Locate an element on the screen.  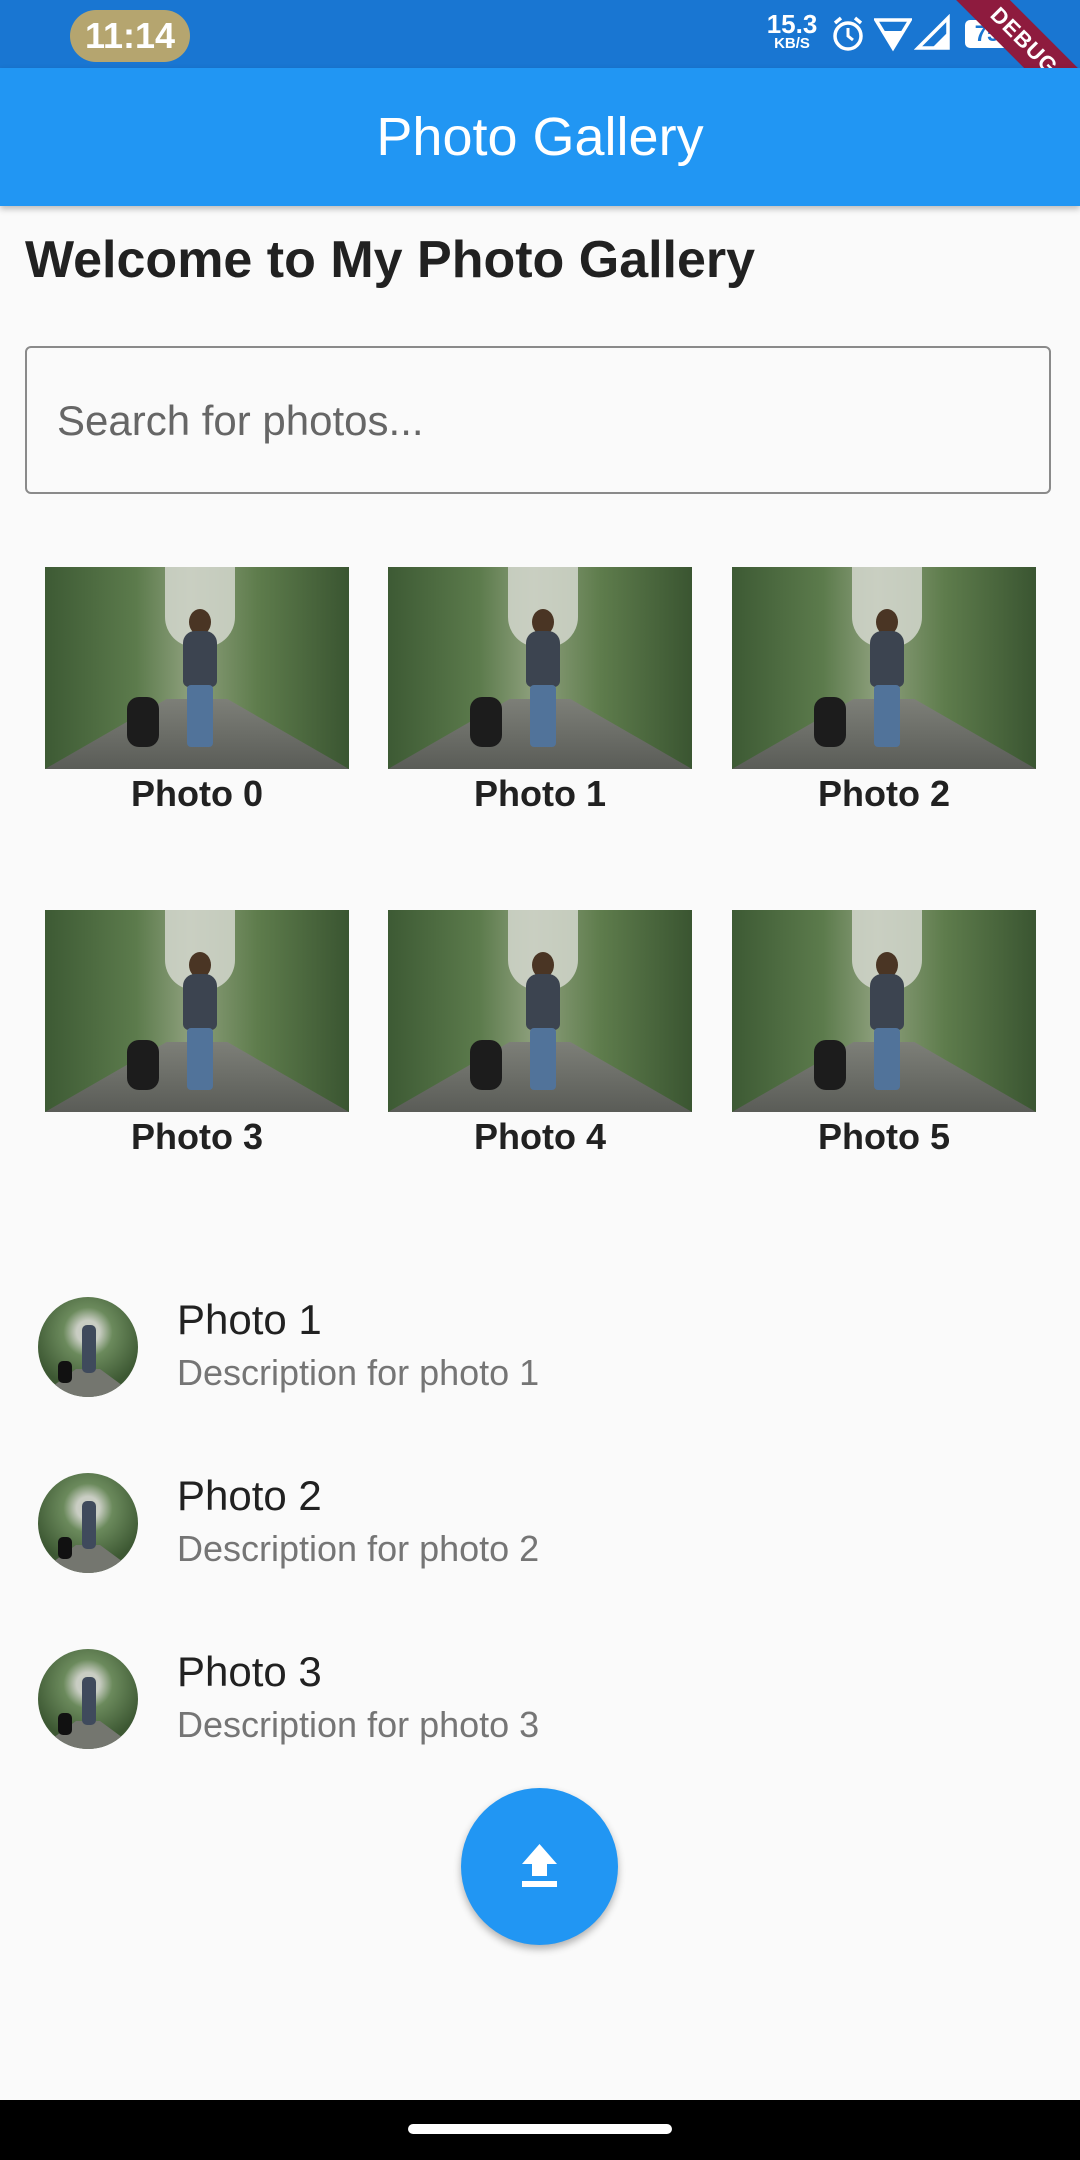
app-bar: Photo Gallery is located at coordinates (540, 137).